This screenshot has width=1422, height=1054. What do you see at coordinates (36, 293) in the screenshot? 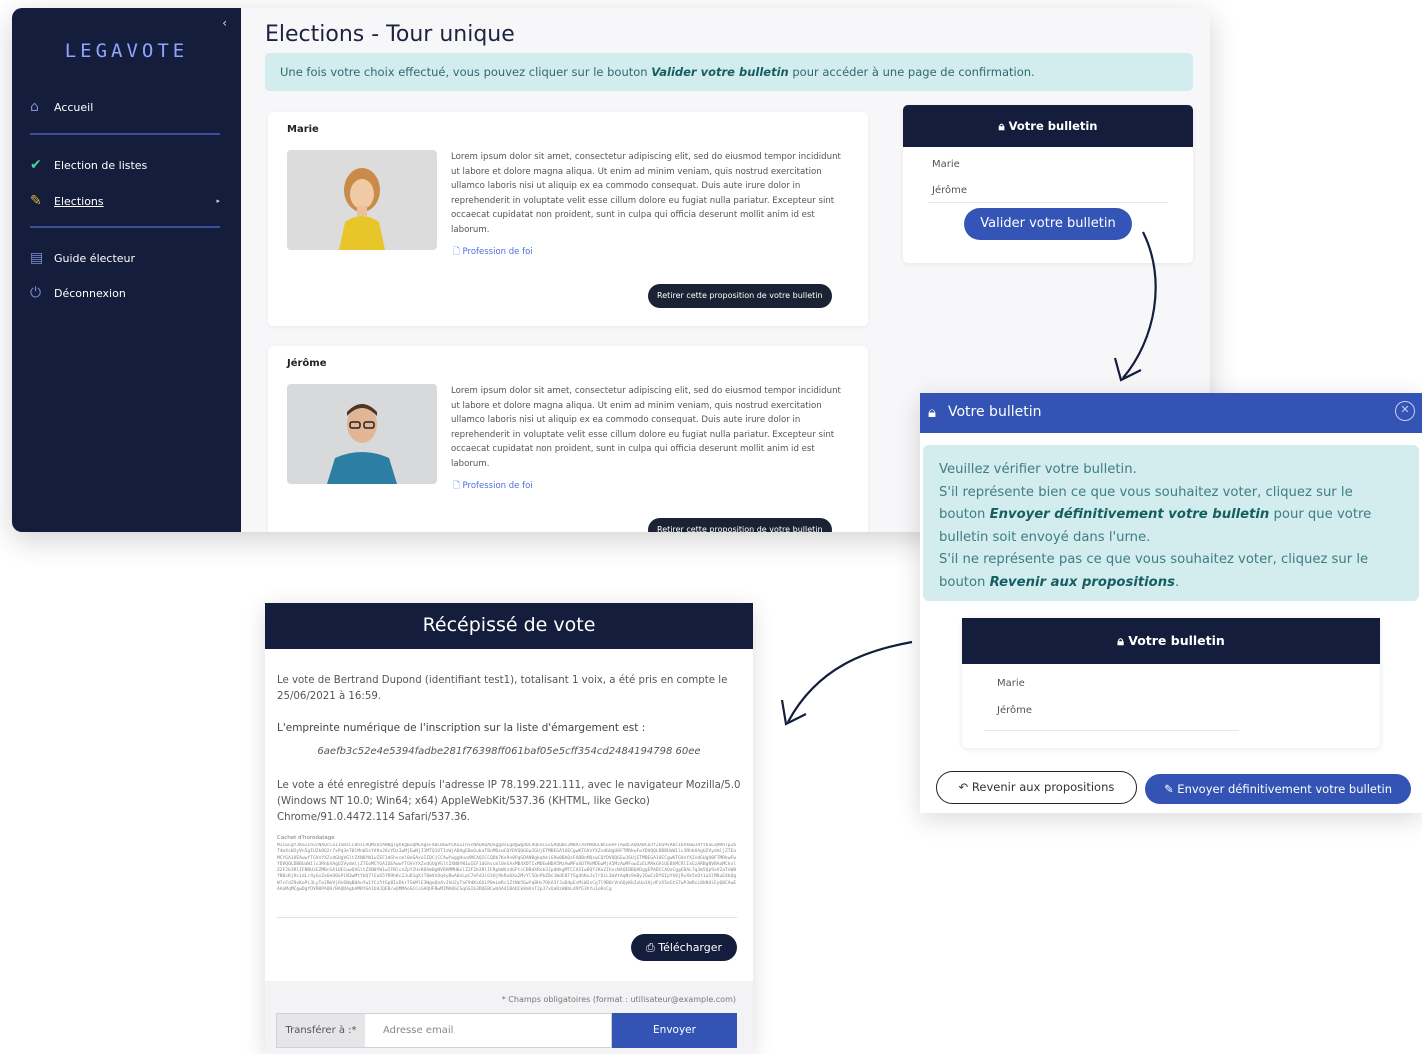
I see `power-icon: ⏻` at bounding box center [36, 293].